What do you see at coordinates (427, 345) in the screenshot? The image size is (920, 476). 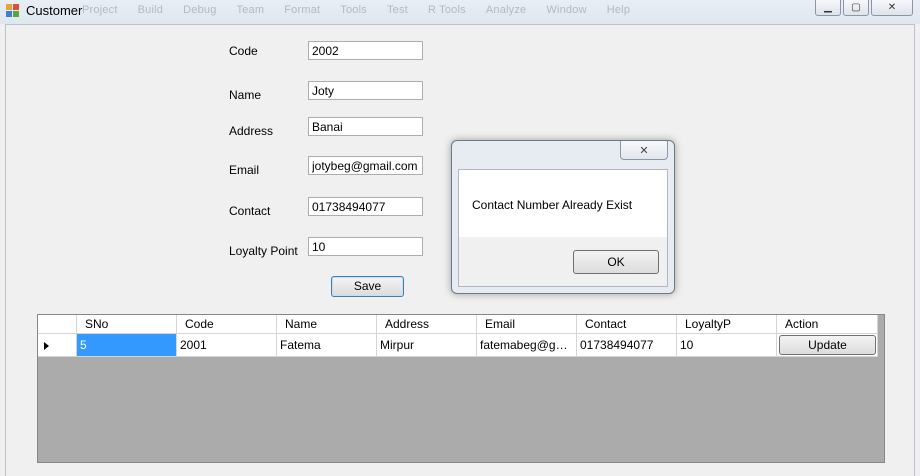 I see `cell-address: Mirpur` at bounding box center [427, 345].